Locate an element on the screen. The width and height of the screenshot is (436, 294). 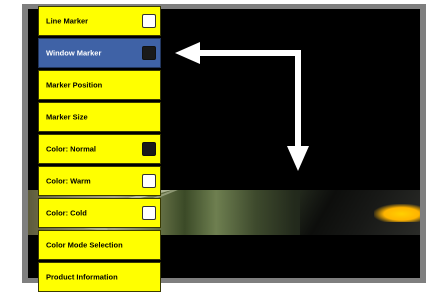
menu-item-label: Product Information is located at coordinates (82, 277).